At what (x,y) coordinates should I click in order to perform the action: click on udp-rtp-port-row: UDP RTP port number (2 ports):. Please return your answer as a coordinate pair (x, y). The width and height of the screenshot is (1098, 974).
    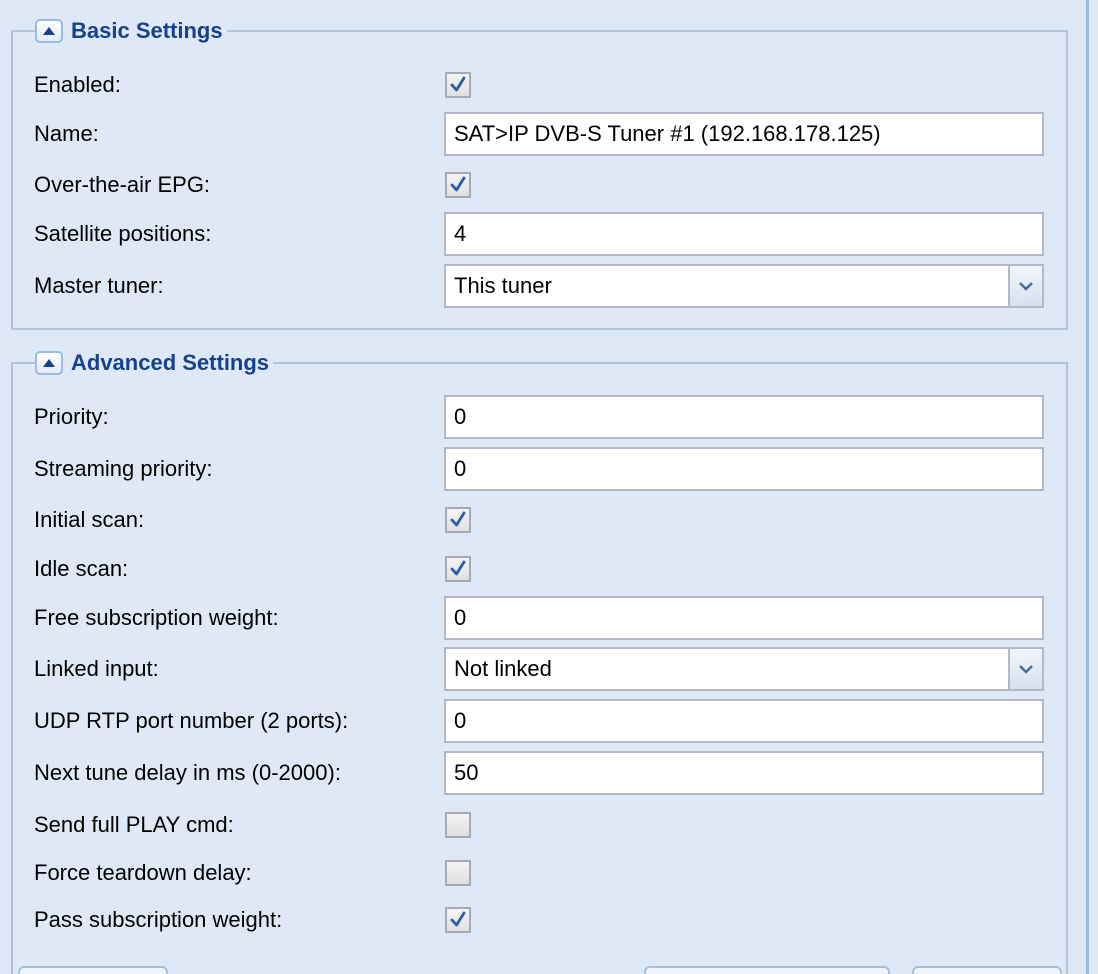
    Looking at the image, I should click on (549, 721).